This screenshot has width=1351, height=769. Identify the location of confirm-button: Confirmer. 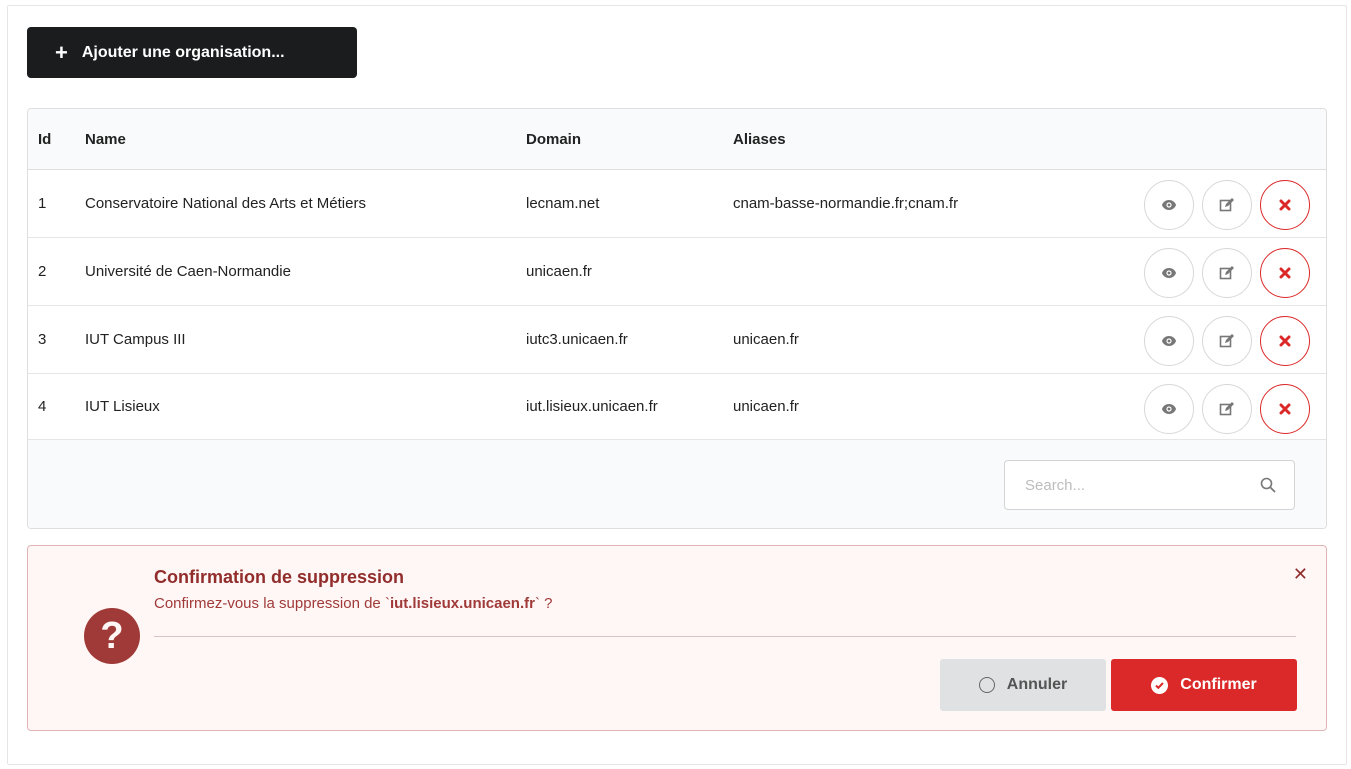
(1204, 685).